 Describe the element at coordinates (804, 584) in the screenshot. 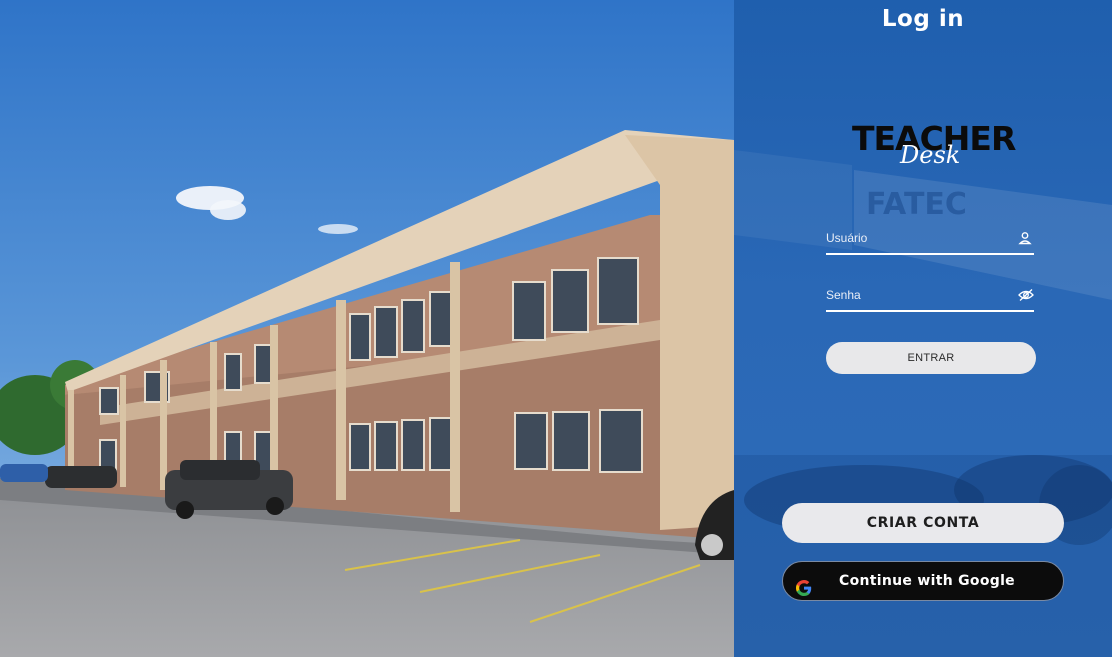

I see `google-icon` at that location.